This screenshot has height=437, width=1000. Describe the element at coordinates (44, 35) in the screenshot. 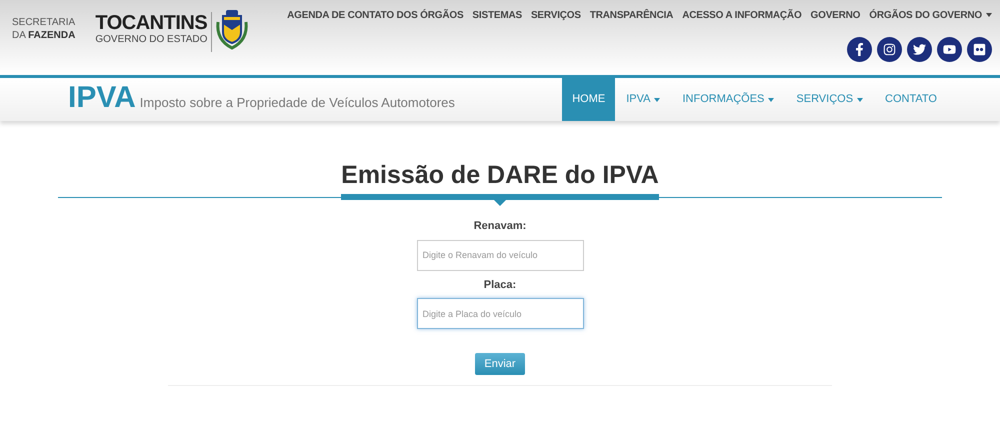

I see `fazenda-text: DA FAZENDA` at that location.